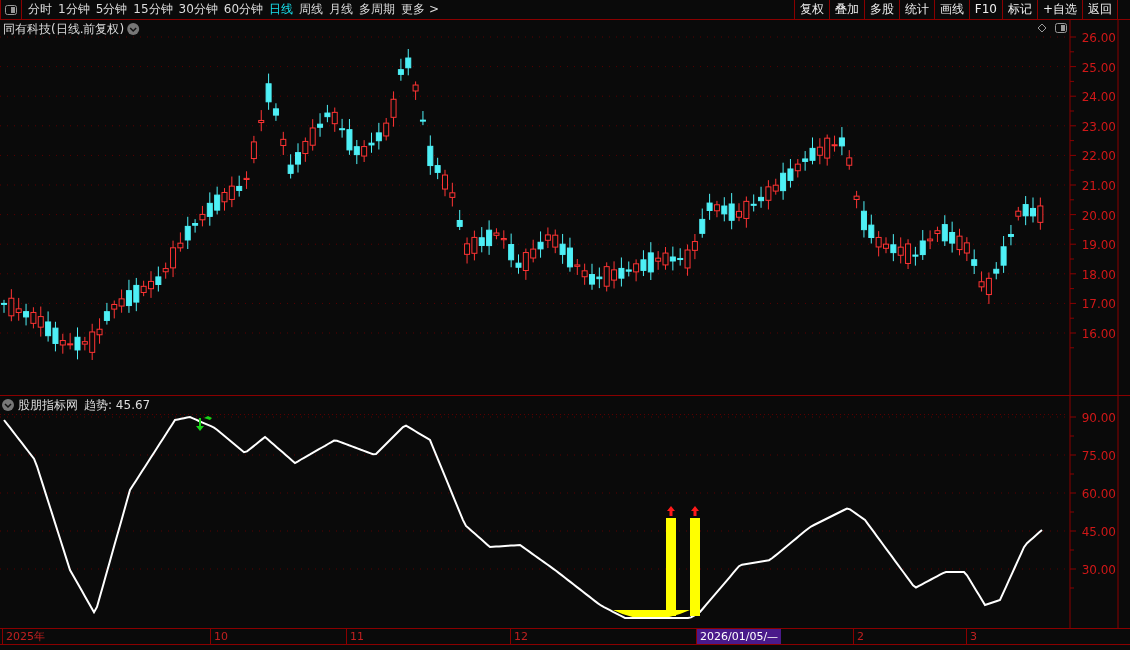 The height and width of the screenshot is (650, 1130). What do you see at coordinates (985, 9) in the screenshot?
I see `toolbar-button: F10` at bounding box center [985, 9].